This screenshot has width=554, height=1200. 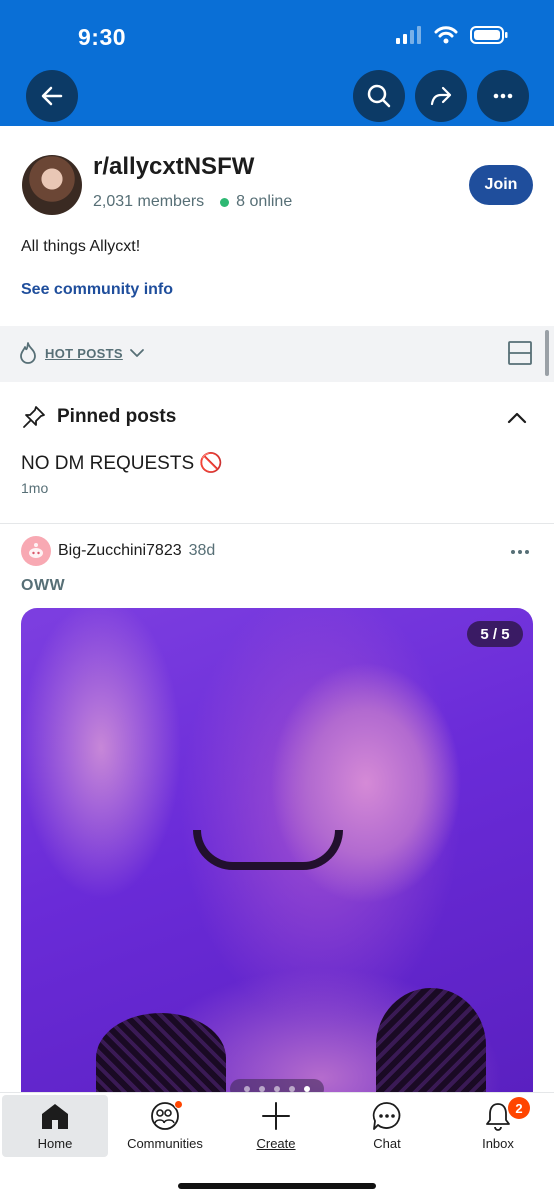 I want to click on flame-icon, so click(x=28, y=353).